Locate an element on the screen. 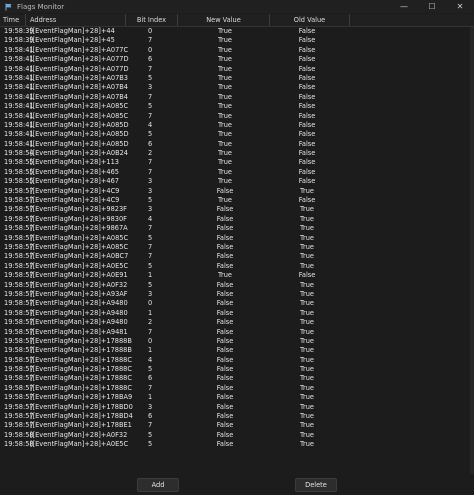  maximize-button: ☐ is located at coordinates (432, 6).